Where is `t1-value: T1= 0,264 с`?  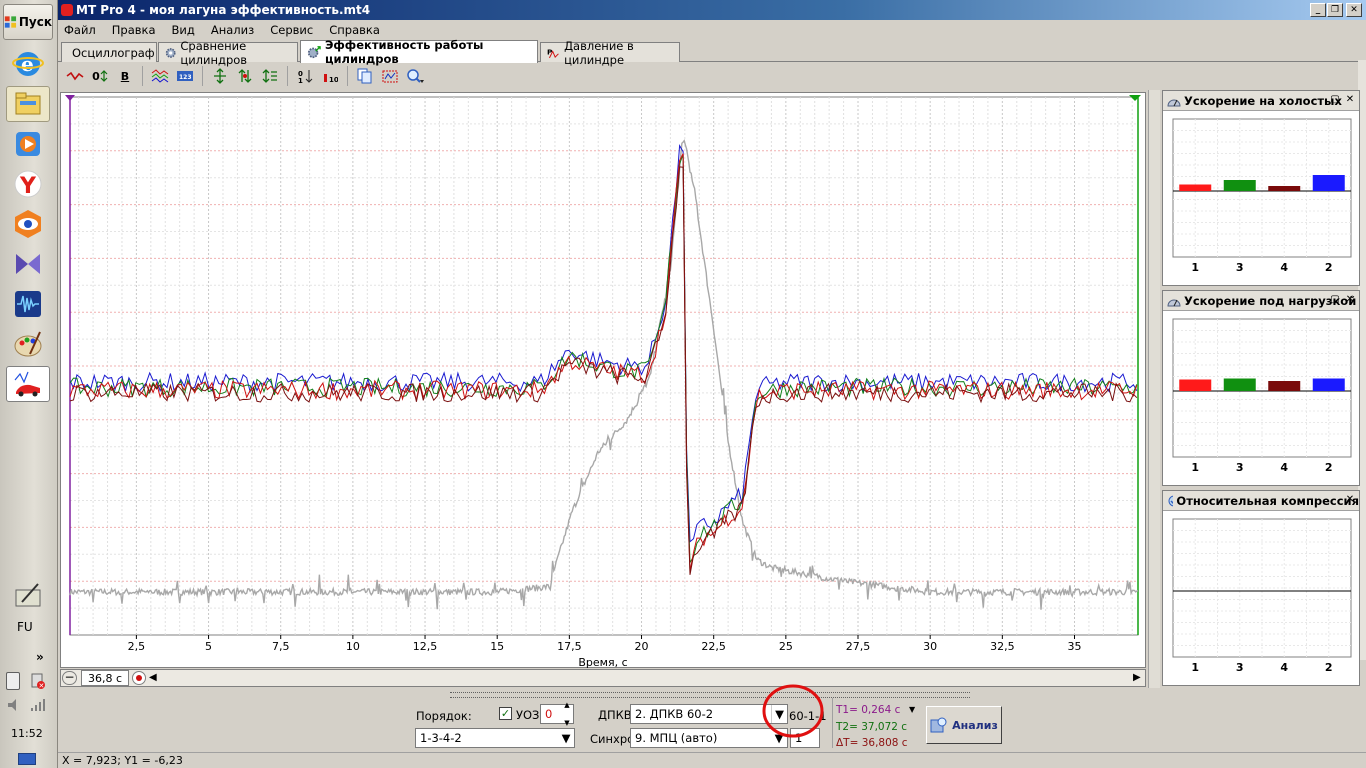 t1-value: T1= 0,264 с is located at coordinates (868, 710).